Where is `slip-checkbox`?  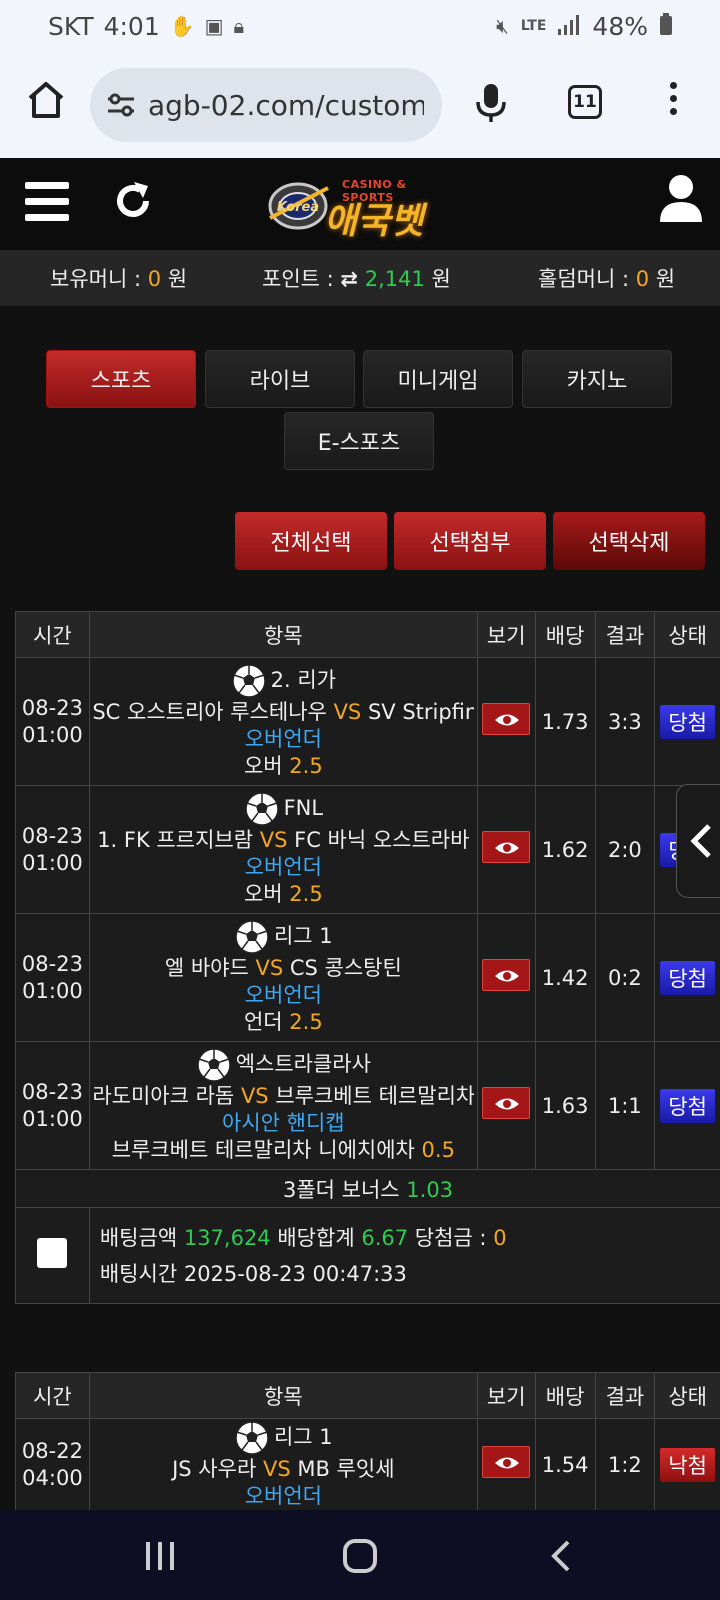
slip-checkbox is located at coordinates (52, 1253).